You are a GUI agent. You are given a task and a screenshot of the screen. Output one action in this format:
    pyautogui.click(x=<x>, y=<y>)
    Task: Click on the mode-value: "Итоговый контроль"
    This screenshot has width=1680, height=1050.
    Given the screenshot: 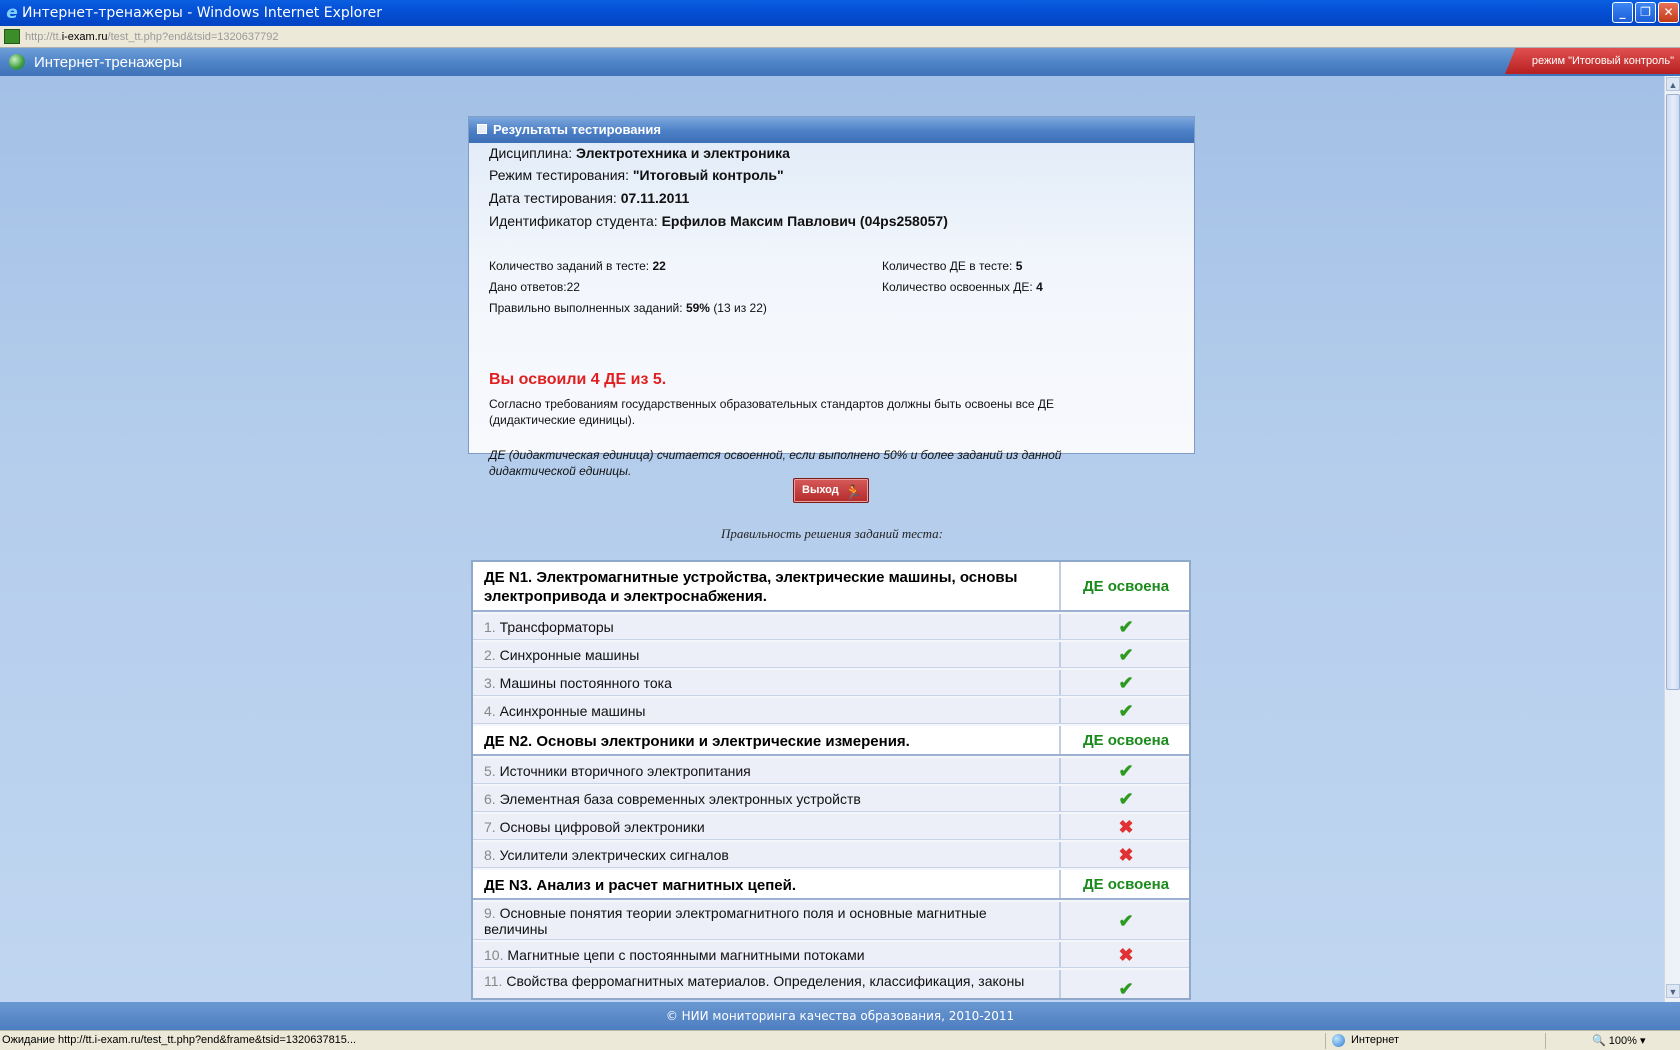 What is the action you would take?
    pyautogui.click(x=708, y=175)
    